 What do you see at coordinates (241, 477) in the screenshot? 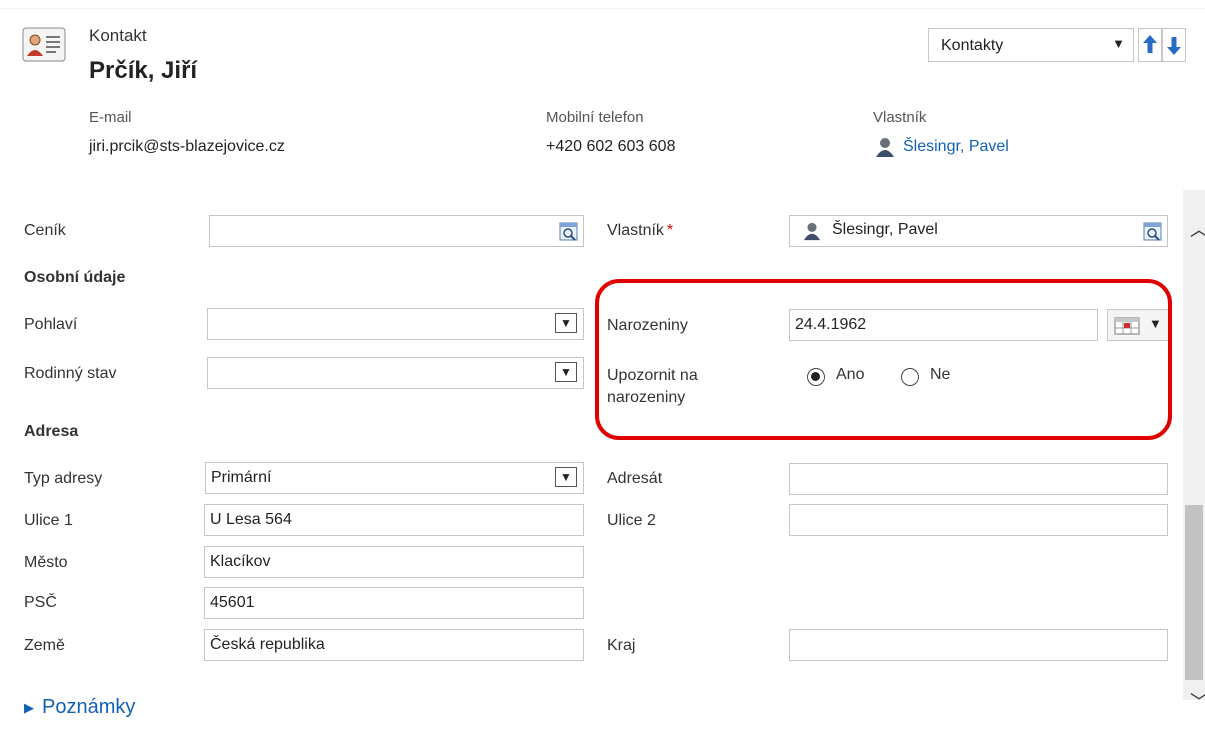
I see `address-type-value: Primární` at bounding box center [241, 477].